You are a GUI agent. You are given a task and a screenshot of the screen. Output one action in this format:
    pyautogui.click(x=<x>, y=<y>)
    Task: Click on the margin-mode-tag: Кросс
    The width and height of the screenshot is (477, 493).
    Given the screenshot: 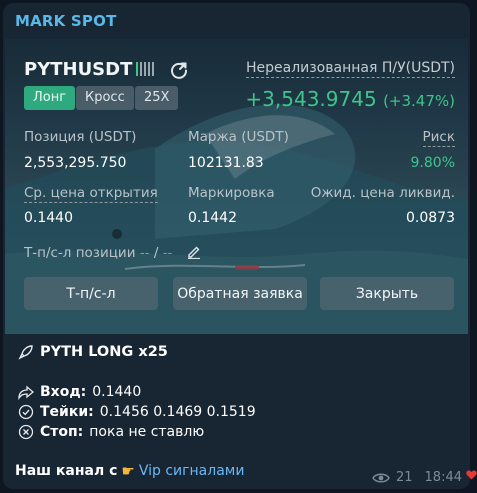 What is the action you would take?
    pyautogui.click(x=105, y=98)
    